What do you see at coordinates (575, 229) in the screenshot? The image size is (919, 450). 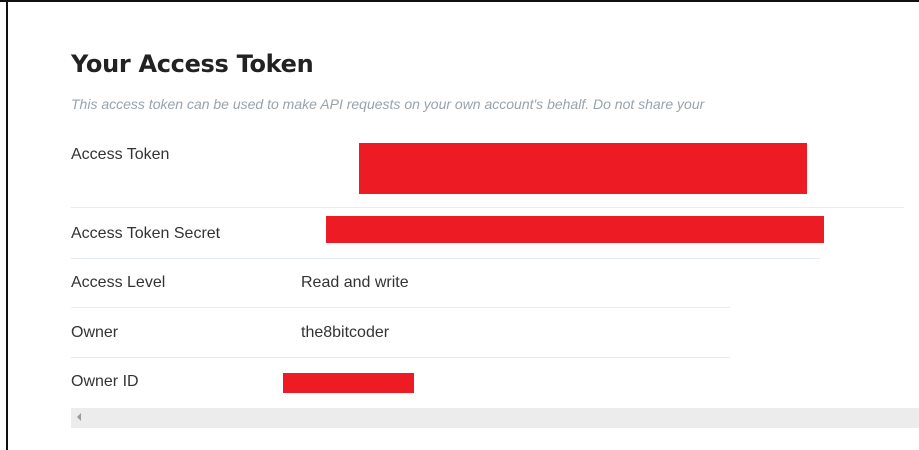 I see `access-token-secret-value-redacted` at bounding box center [575, 229].